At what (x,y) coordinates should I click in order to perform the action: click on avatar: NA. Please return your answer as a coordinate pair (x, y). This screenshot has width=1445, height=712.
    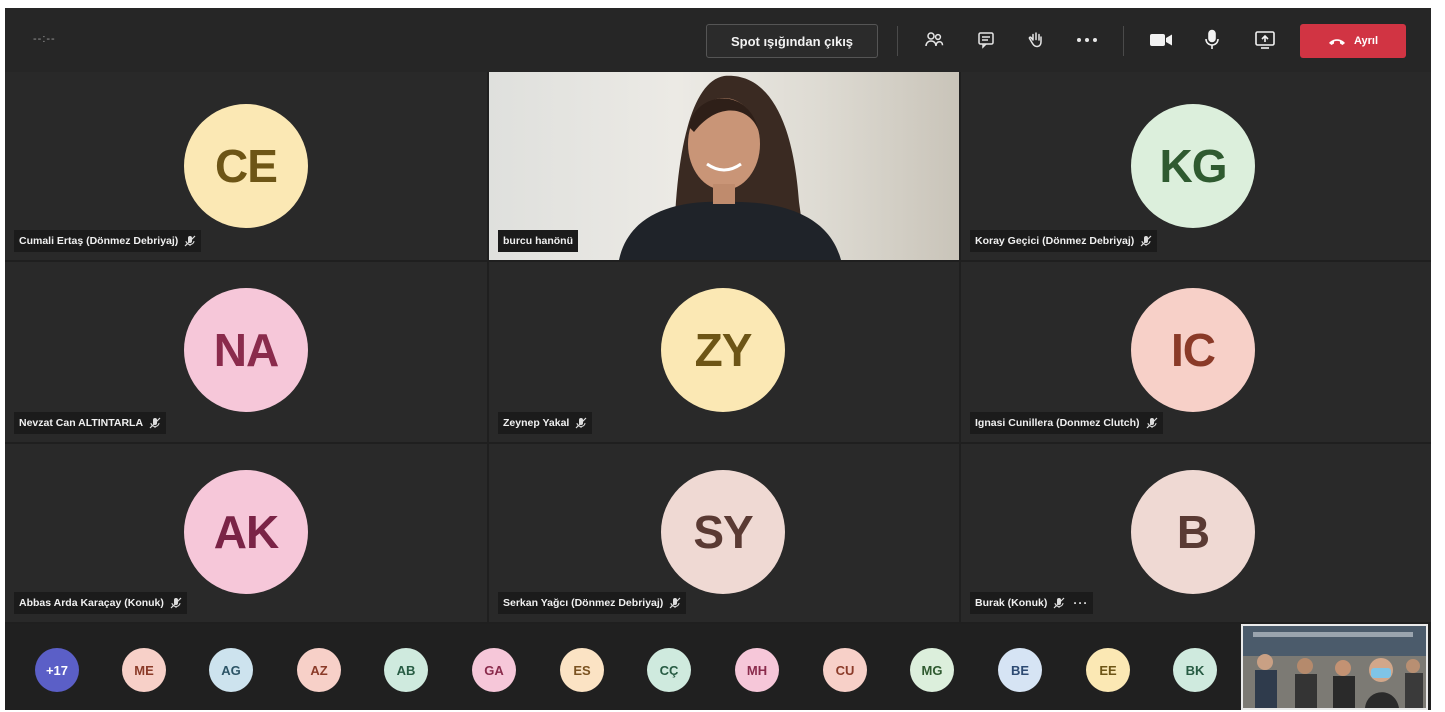
    Looking at the image, I should click on (246, 350).